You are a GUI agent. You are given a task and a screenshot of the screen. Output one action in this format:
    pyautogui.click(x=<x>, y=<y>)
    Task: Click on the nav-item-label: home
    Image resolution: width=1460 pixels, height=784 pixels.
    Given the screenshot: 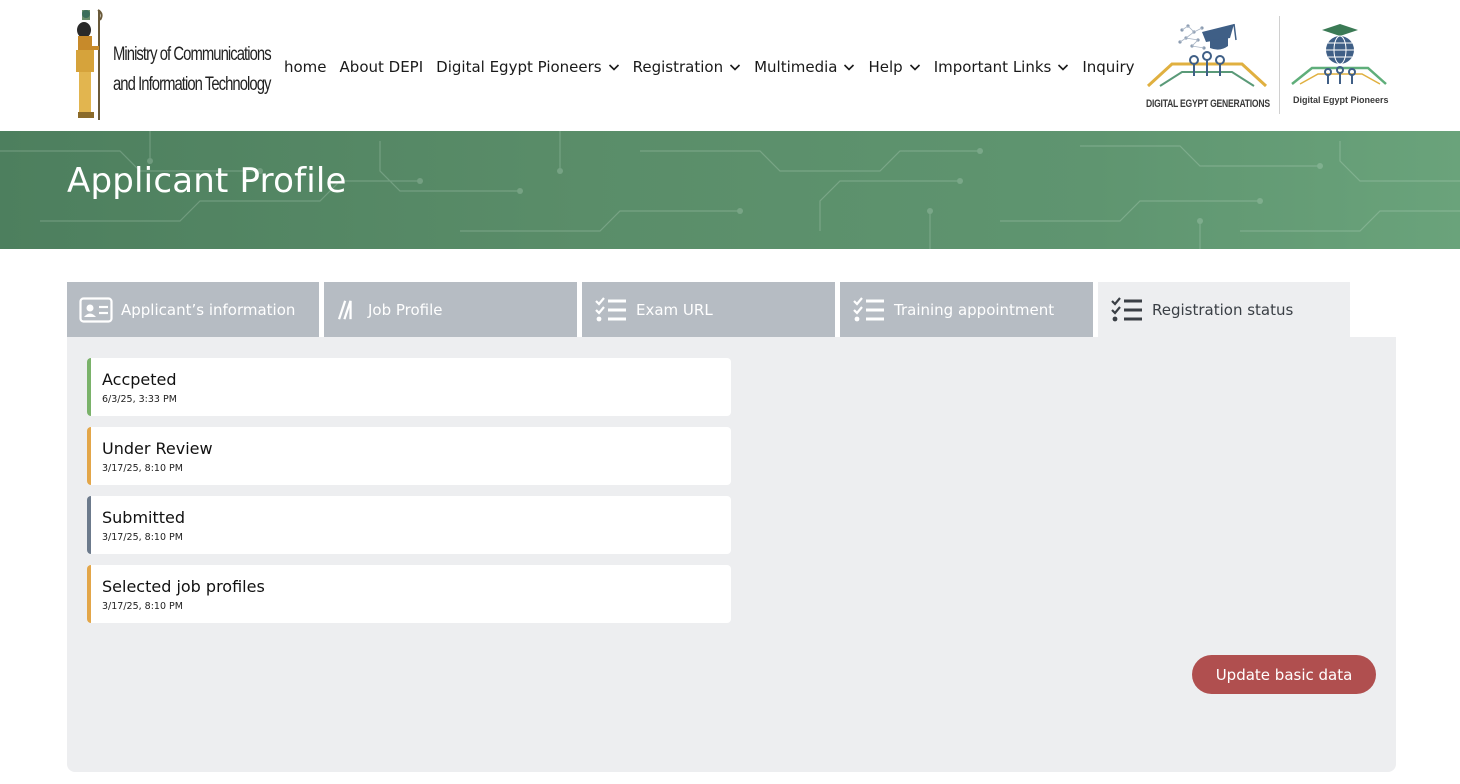 What is the action you would take?
    pyautogui.click(x=305, y=67)
    